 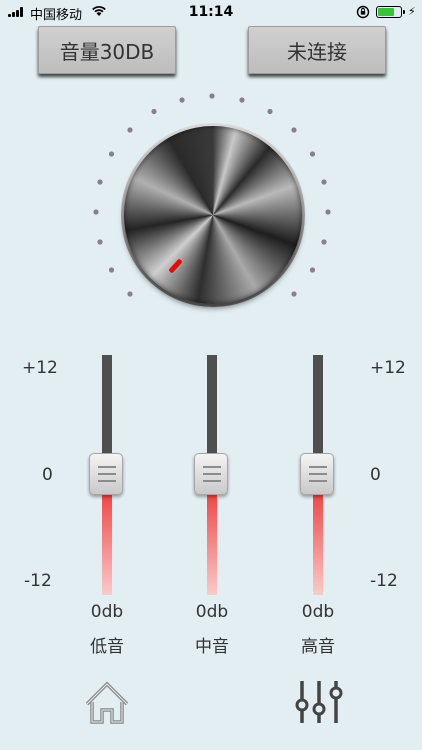 What do you see at coordinates (318, 647) in the screenshot?
I see `treble-label: 高音` at bounding box center [318, 647].